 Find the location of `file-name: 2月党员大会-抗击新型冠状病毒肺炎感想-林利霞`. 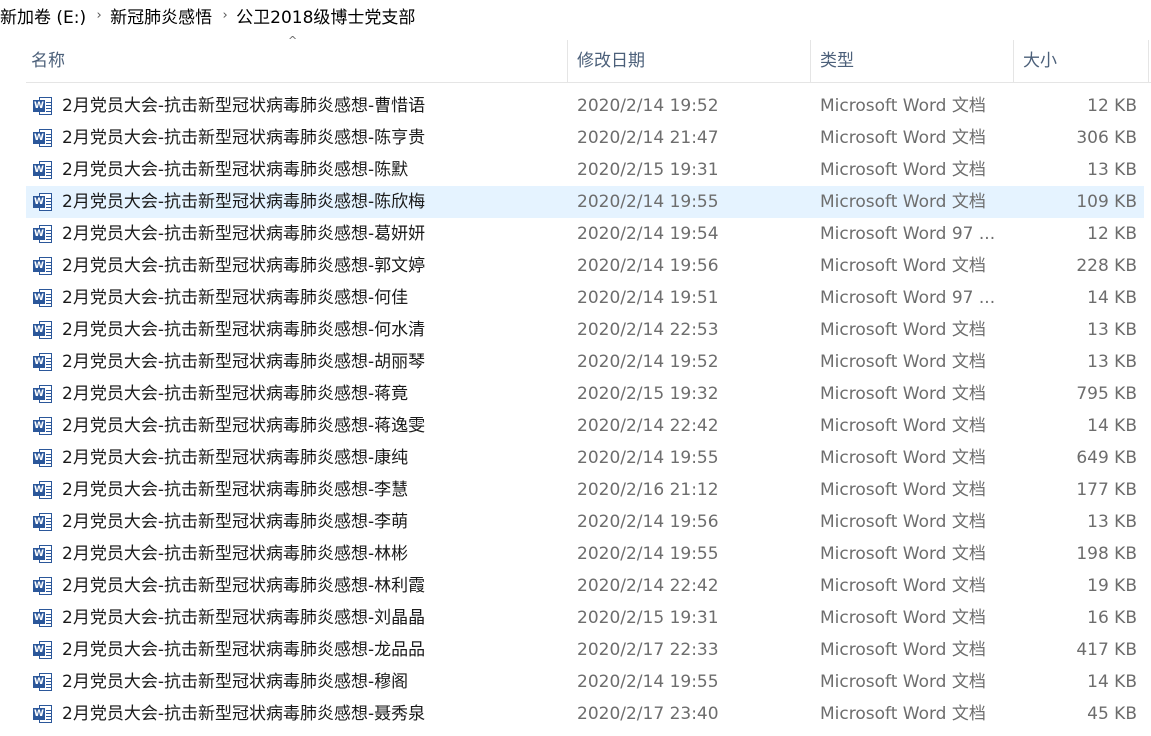

file-name: 2月党员大会-抗击新型冠状病毒肺炎感想-林利霞 is located at coordinates (244, 586).